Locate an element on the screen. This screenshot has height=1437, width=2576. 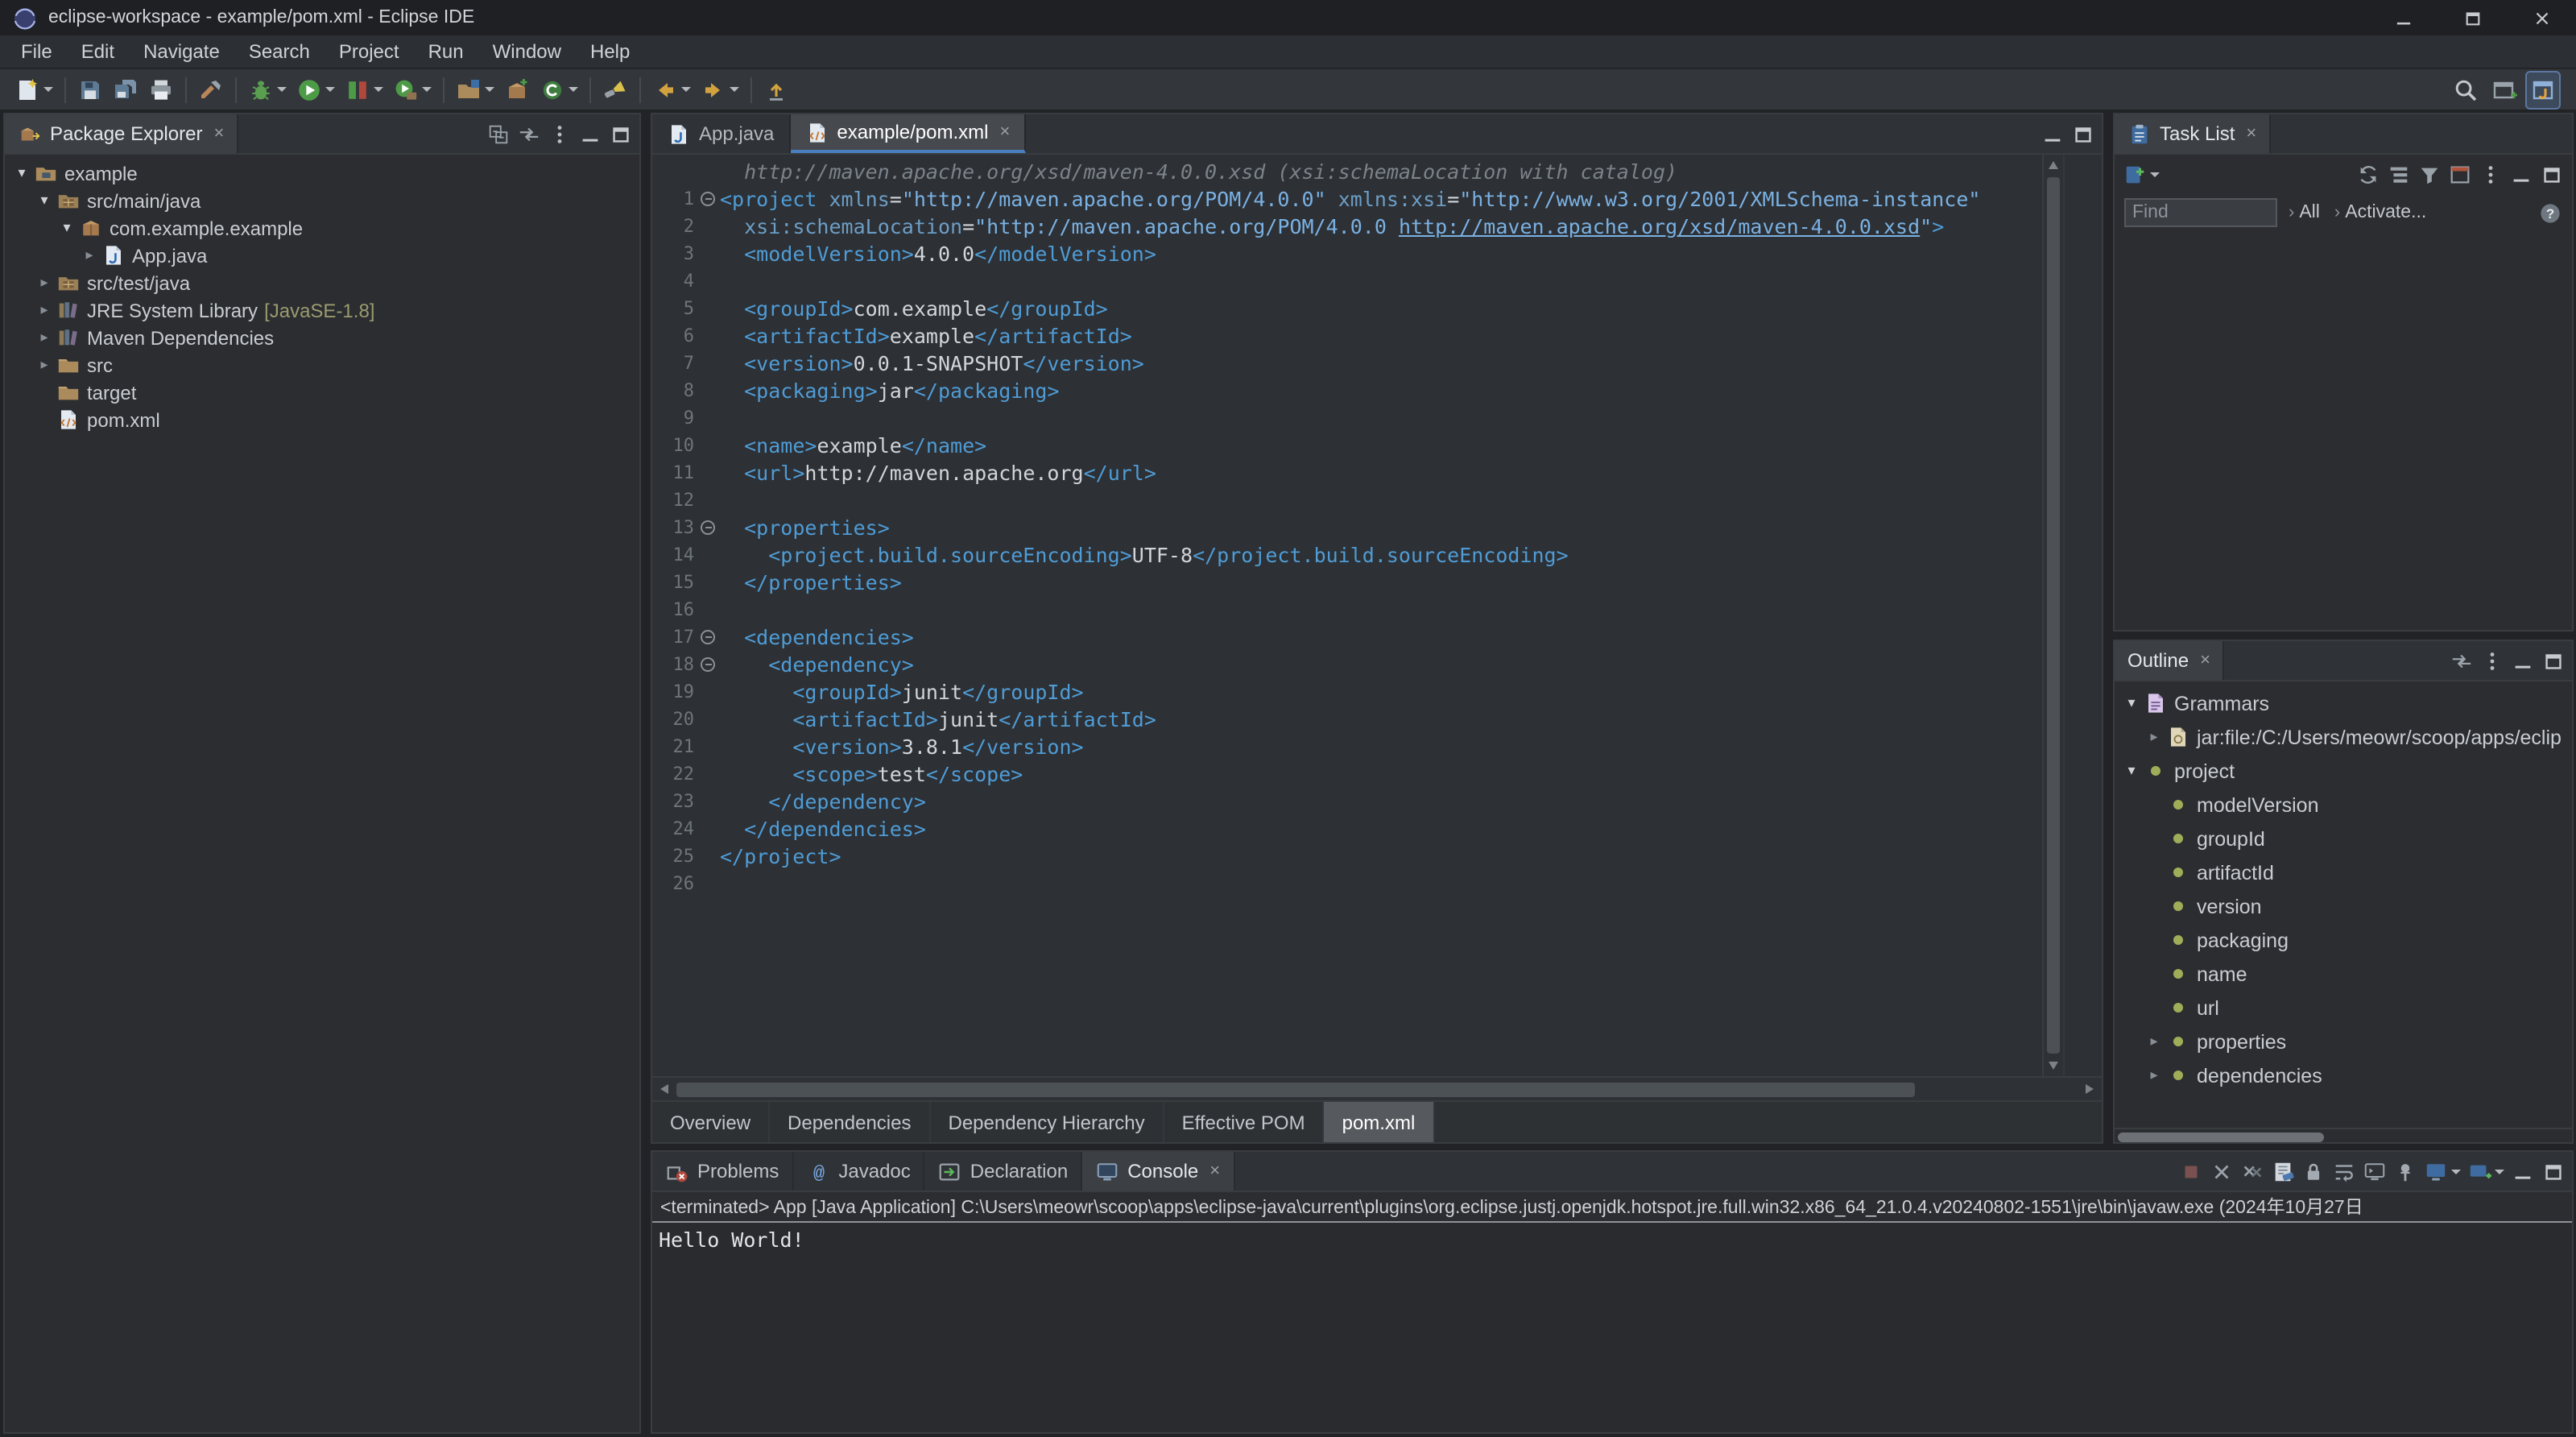
tree-item-groupid: groupId is located at coordinates (2343, 838).